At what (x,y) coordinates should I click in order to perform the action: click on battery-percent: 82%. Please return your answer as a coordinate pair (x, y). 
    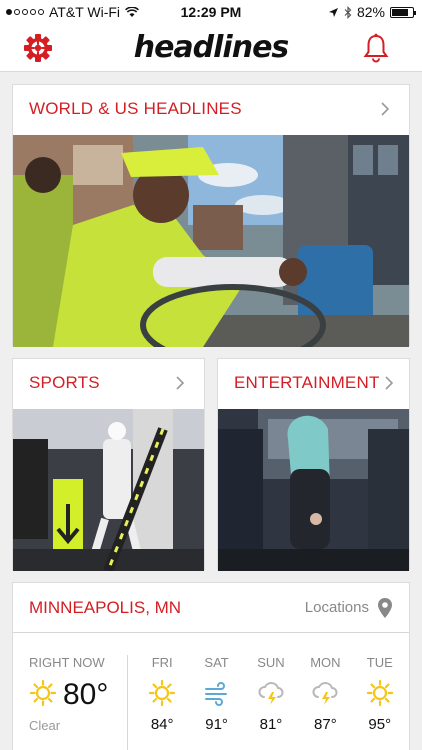
    Looking at the image, I should click on (370, 12).